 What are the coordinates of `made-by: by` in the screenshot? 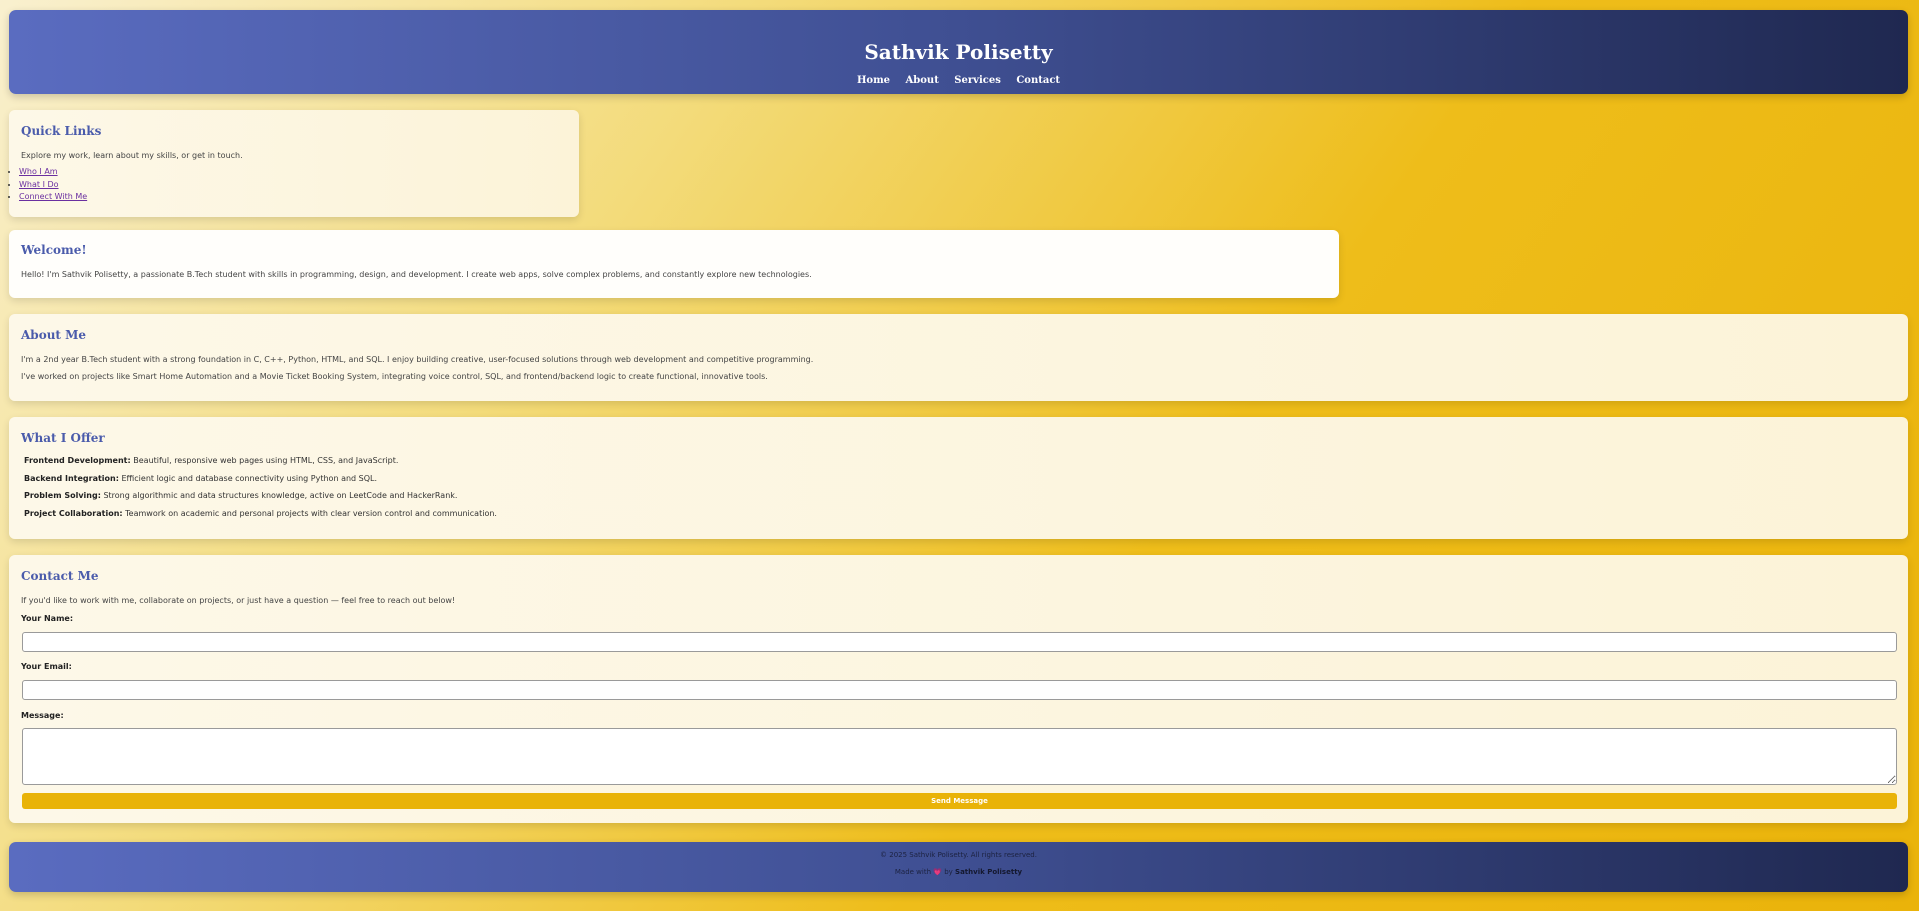 It's located at (948, 872).